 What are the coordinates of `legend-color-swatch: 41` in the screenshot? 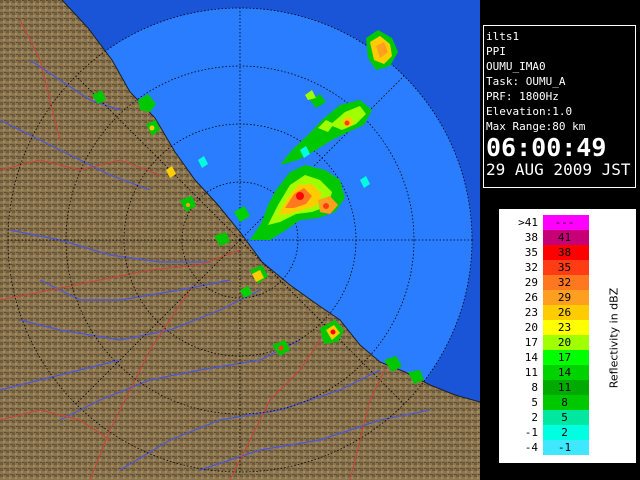 It's located at (566, 237).